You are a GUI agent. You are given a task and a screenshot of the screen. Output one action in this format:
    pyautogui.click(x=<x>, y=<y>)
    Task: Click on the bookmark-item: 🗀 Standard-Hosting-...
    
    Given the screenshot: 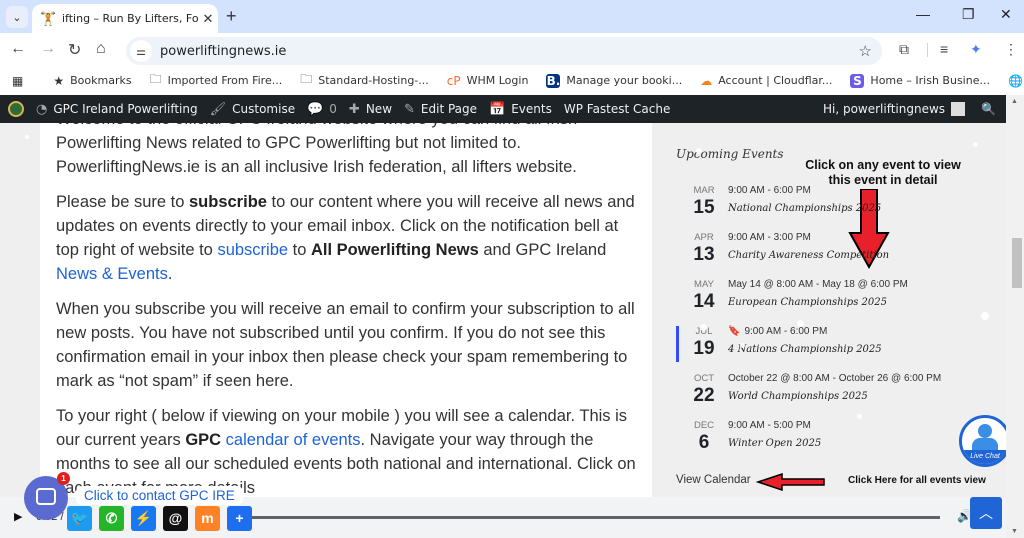 What is the action you would take?
    pyautogui.click(x=364, y=80)
    